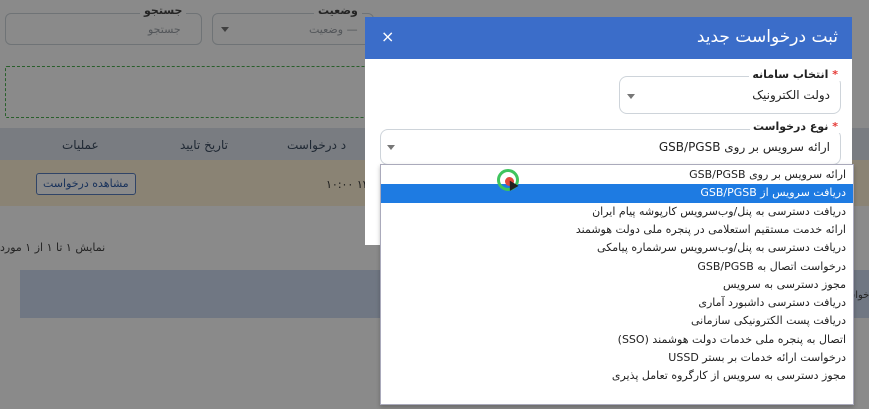 The width and height of the screenshot is (869, 409). I want to click on dropdown-option: دریافت پست الکترونیکی سازمانی, so click(617, 321).